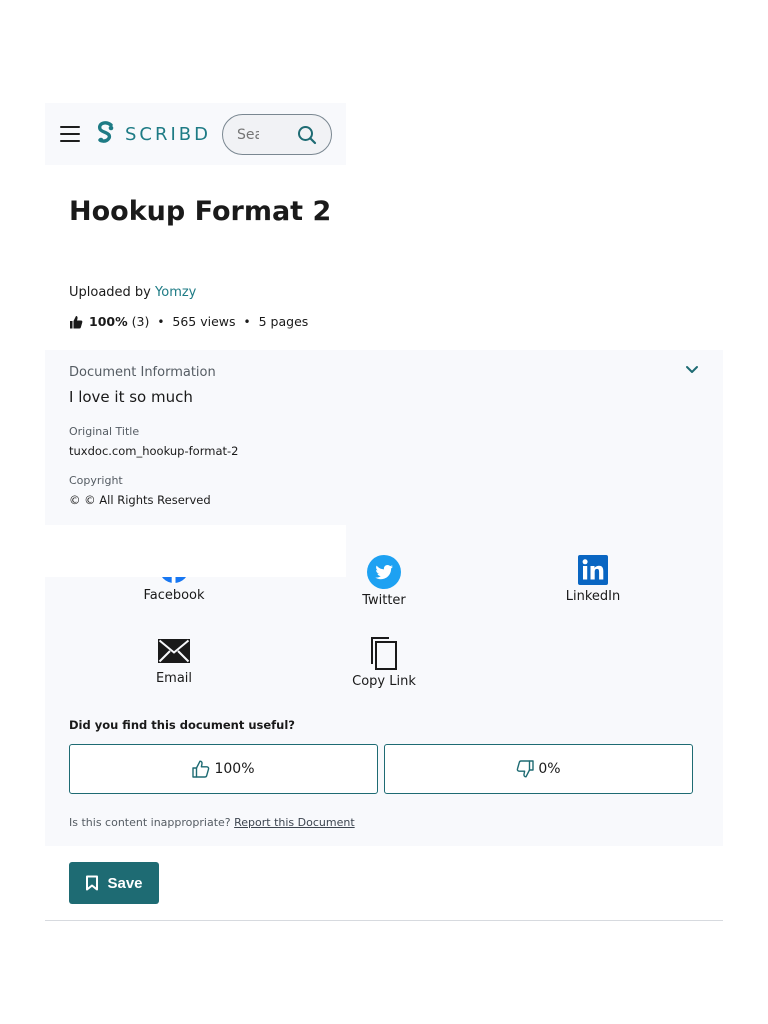  What do you see at coordinates (104, 431) in the screenshot?
I see `original-title-label: Original Title` at bounding box center [104, 431].